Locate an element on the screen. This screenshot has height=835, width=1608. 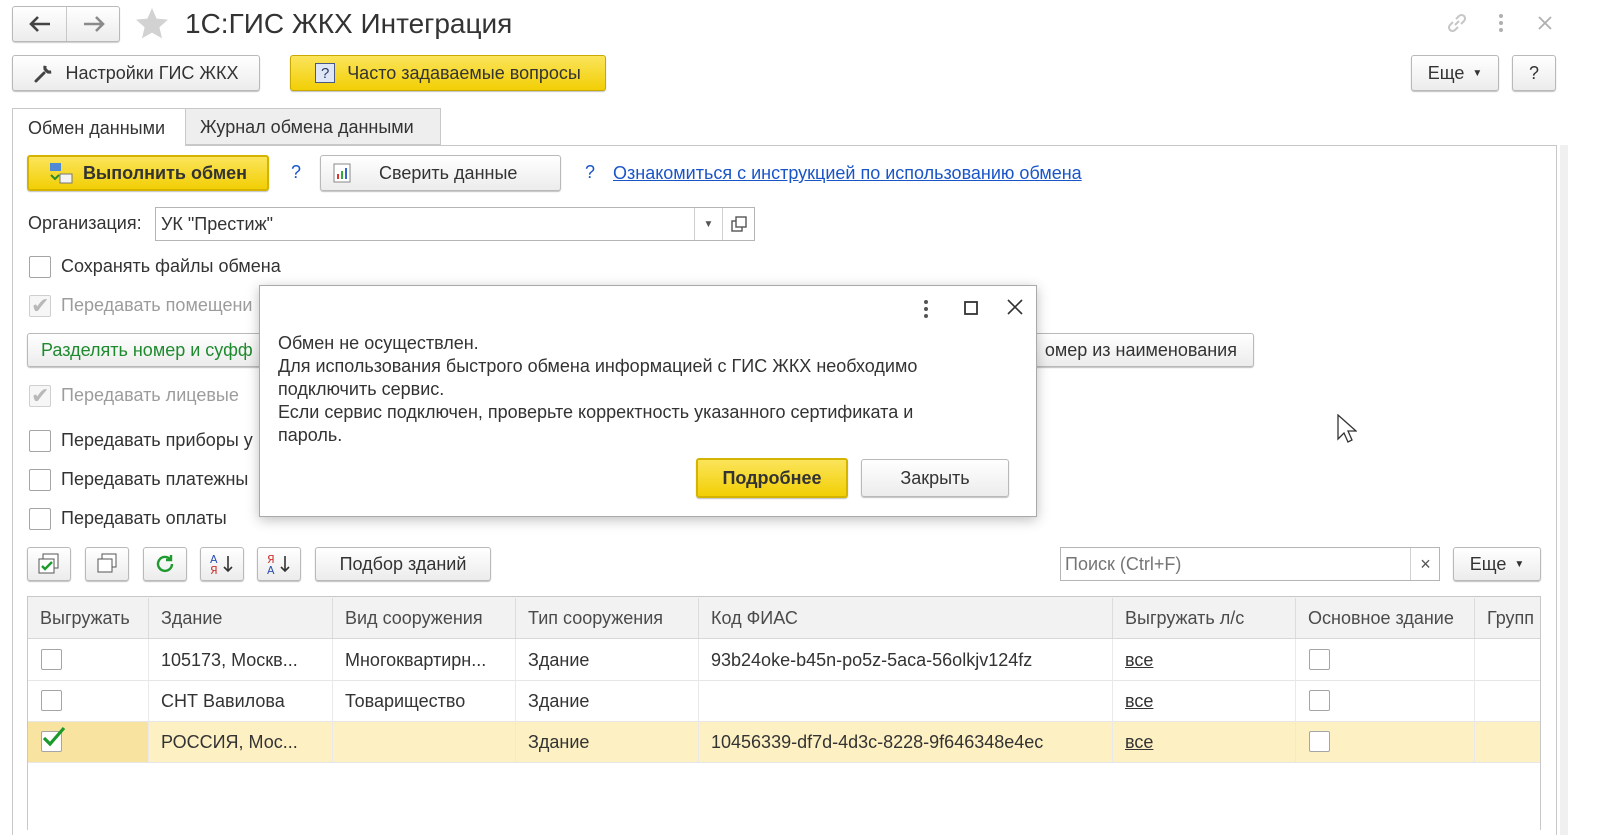
exchange-icon is located at coordinates (61, 173).